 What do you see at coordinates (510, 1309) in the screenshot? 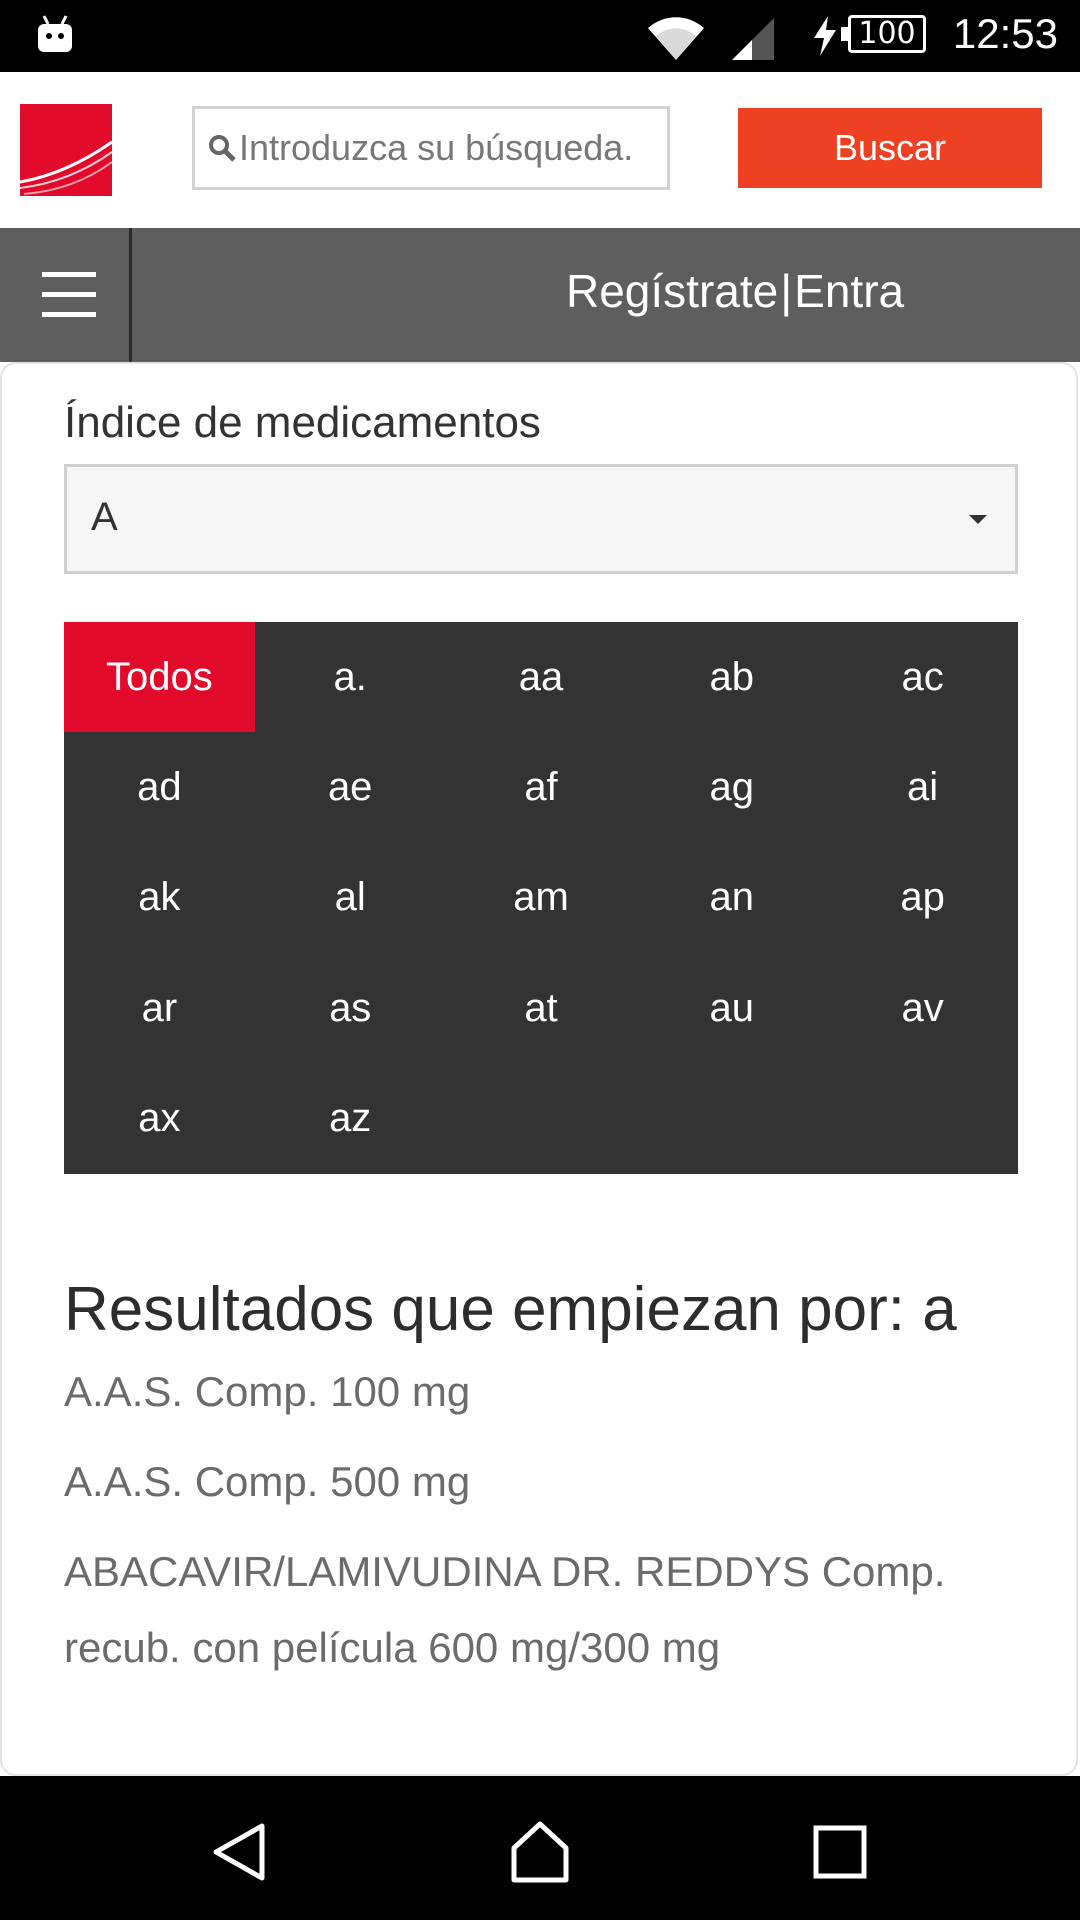
I see `results-title: Resultados que empiezan por: a` at bounding box center [510, 1309].